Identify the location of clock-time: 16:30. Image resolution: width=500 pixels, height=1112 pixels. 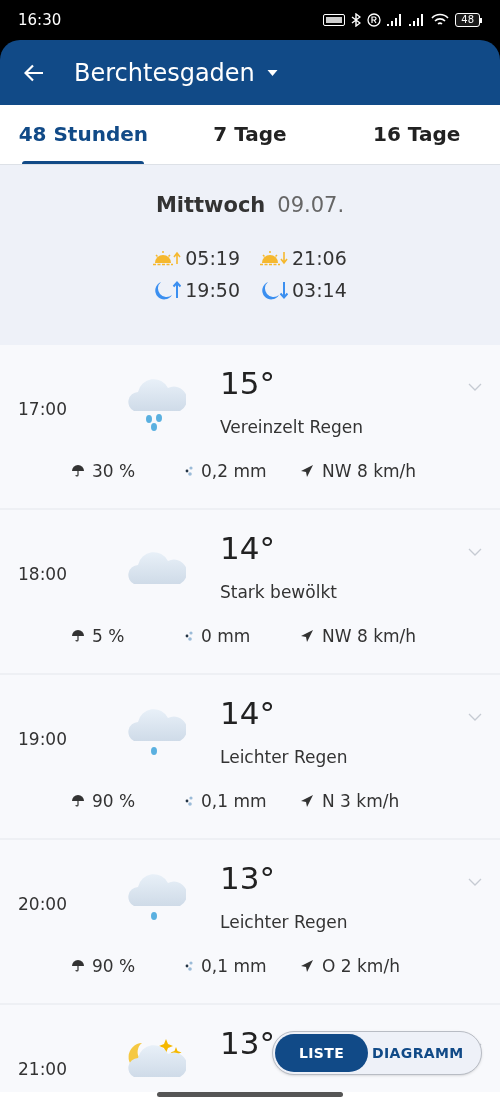
(40, 20).